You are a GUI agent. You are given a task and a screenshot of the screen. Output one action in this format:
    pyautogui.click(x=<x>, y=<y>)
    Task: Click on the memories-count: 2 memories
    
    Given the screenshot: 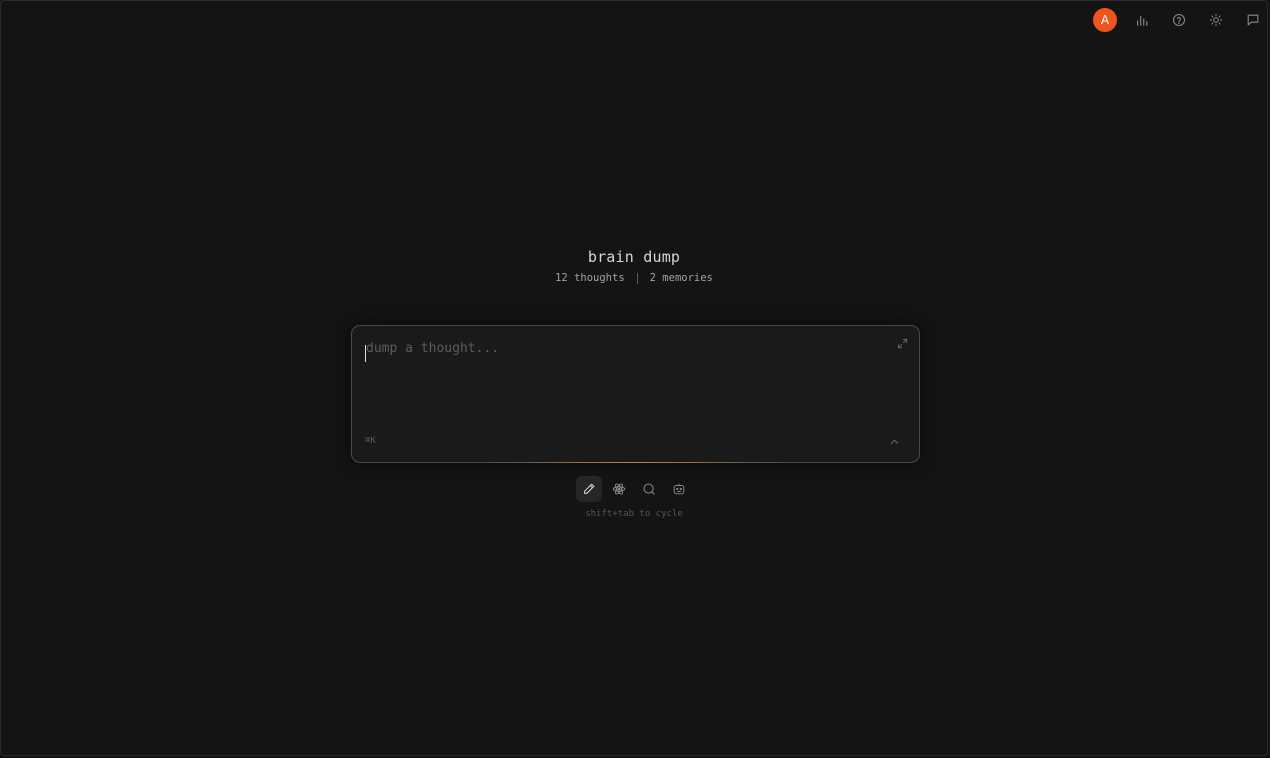 What is the action you would take?
    pyautogui.click(x=681, y=278)
    